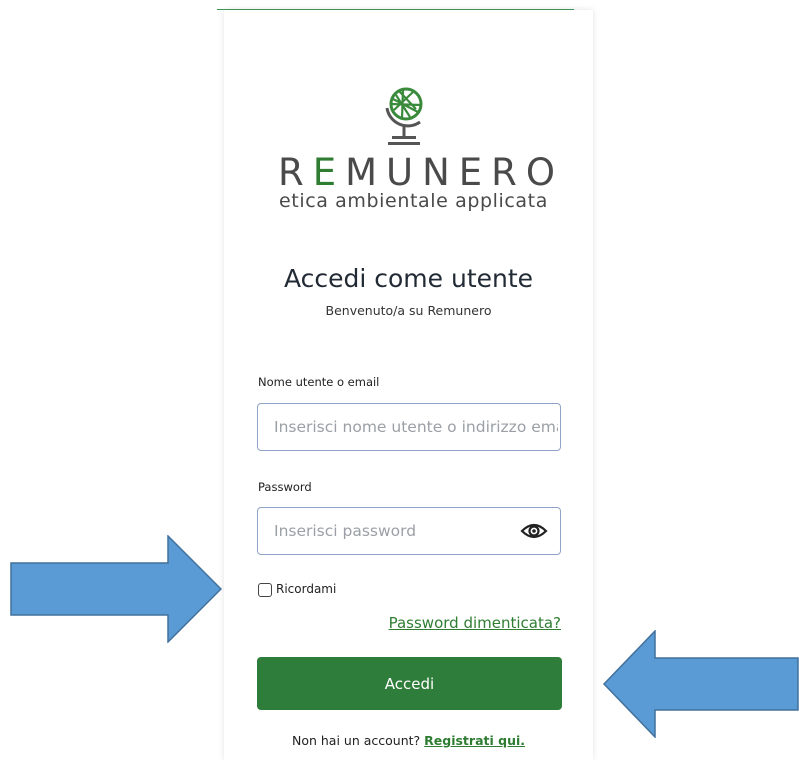 Image resolution: width=799 pixels, height=760 pixels. Describe the element at coordinates (408, 310) in the screenshot. I see `page-subtitle: Benvenuto/a su Remunero` at that location.